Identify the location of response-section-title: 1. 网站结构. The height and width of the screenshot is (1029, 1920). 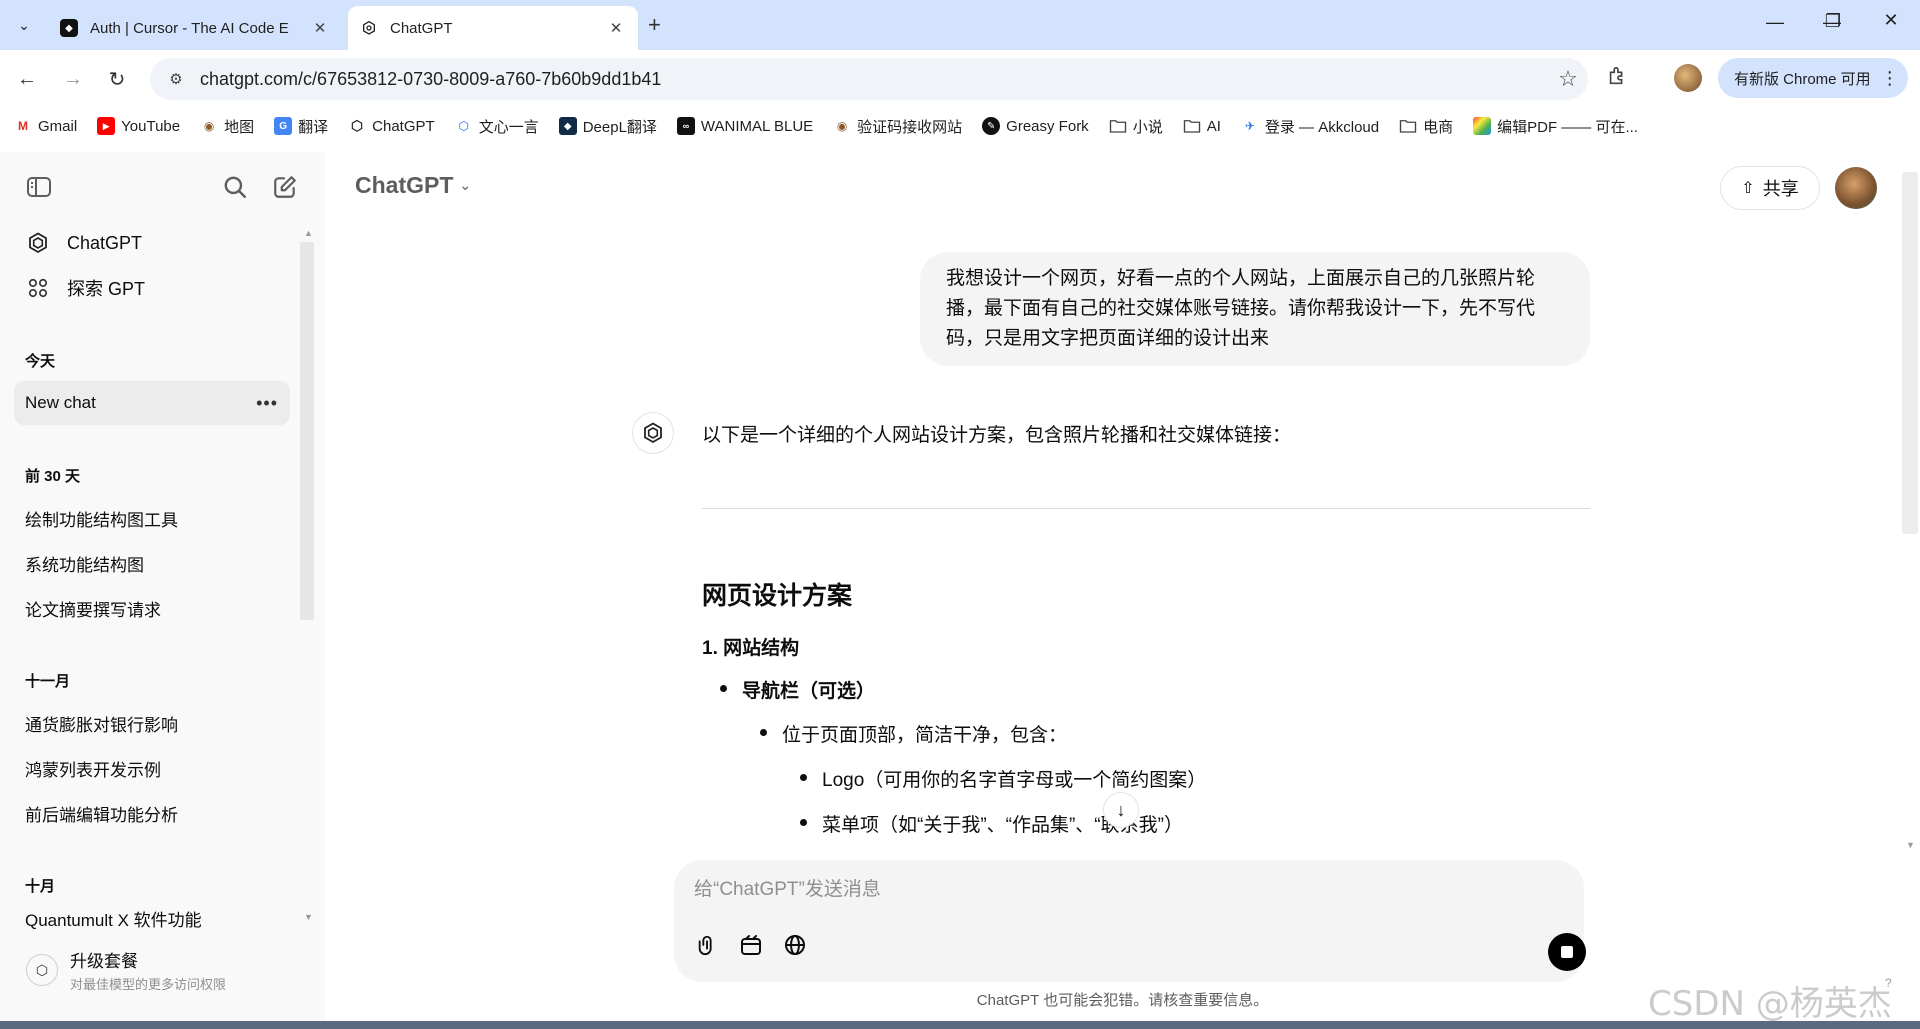
(751, 648).